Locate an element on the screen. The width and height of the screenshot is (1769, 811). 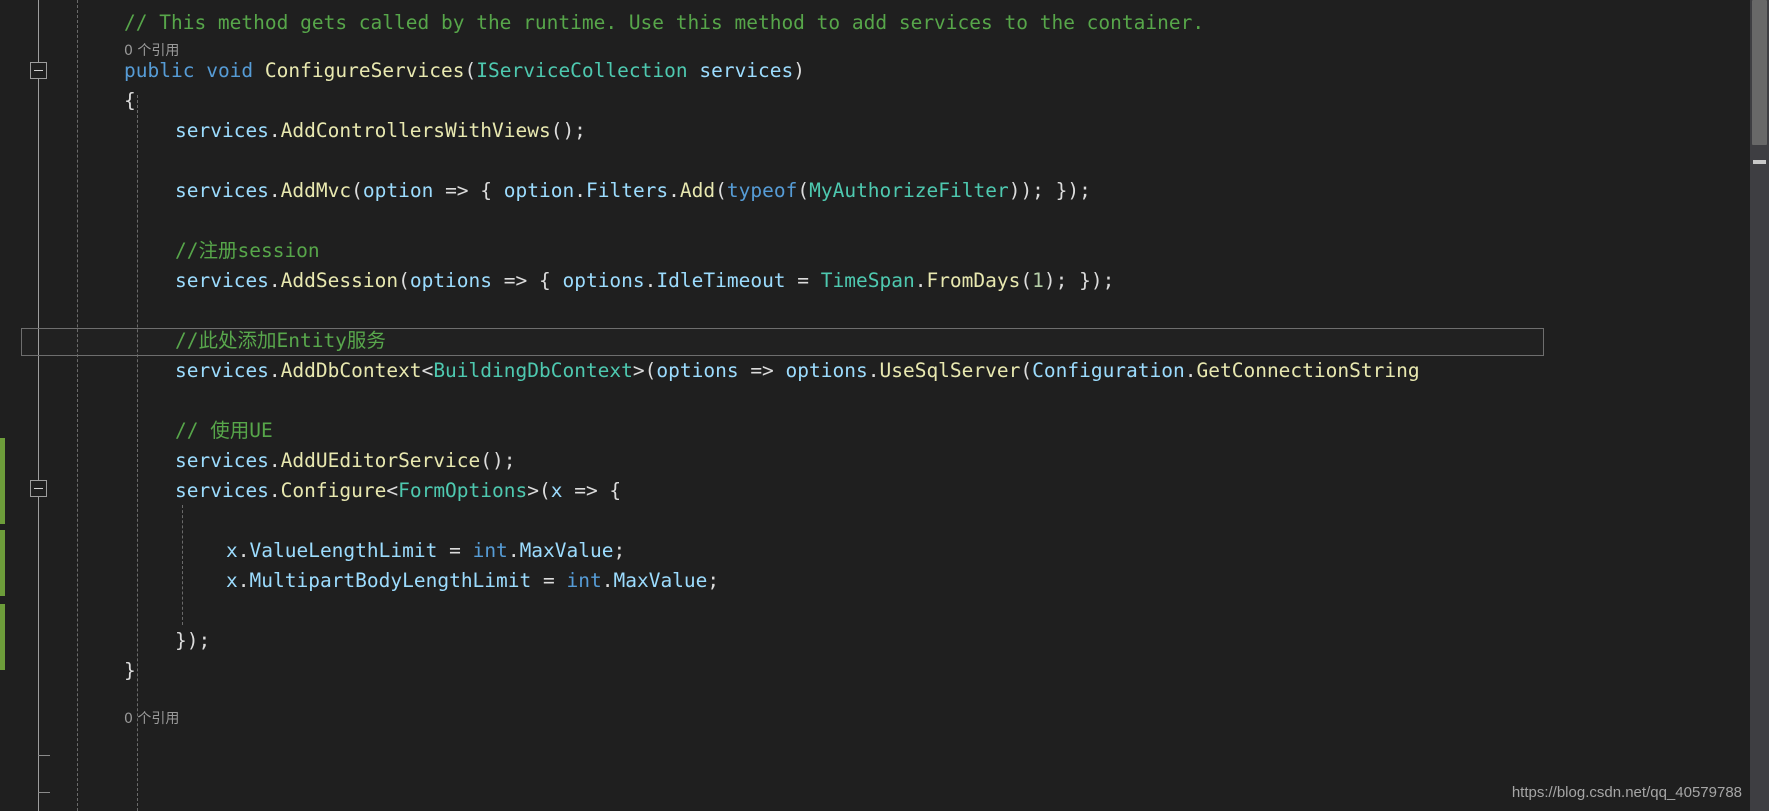
code-token-keyword: void is located at coordinates (230, 70).